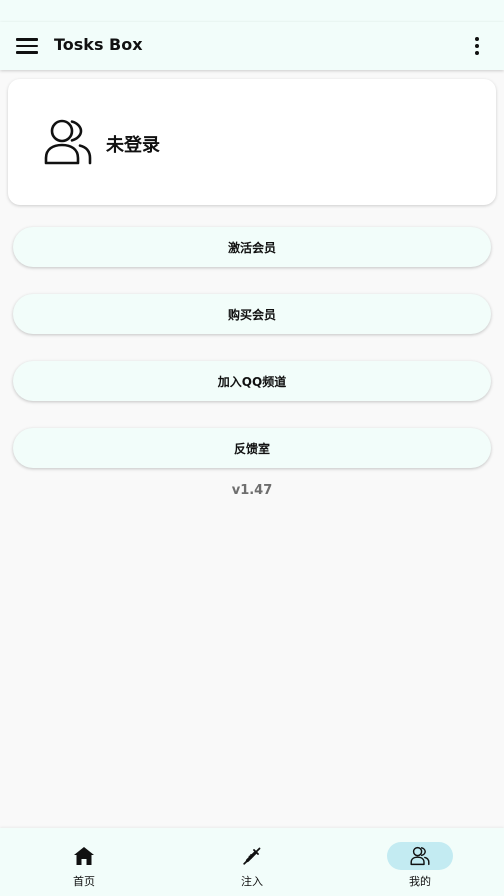 This screenshot has width=504, height=896. I want to click on feedback-room-button: 反馈室, so click(252, 448).